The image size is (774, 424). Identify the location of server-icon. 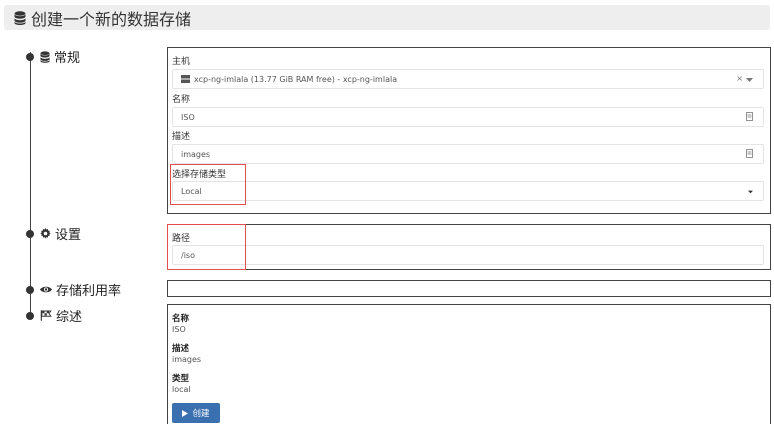
(185, 79).